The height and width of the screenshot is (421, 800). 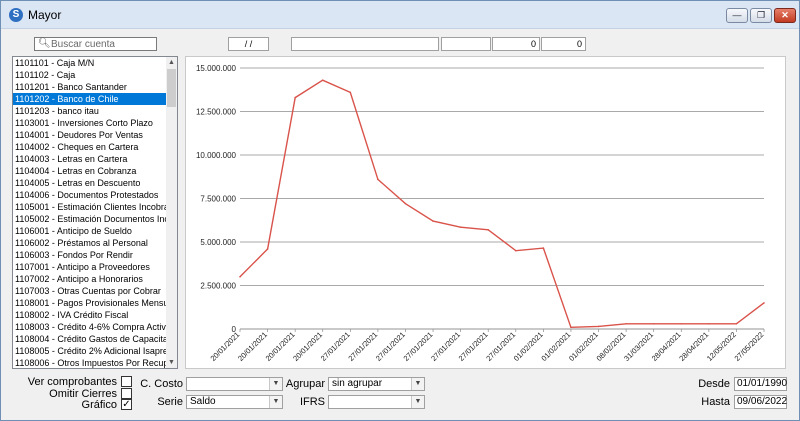 I want to click on y-tick-label: 2.500.000, so click(x=218, y=286).